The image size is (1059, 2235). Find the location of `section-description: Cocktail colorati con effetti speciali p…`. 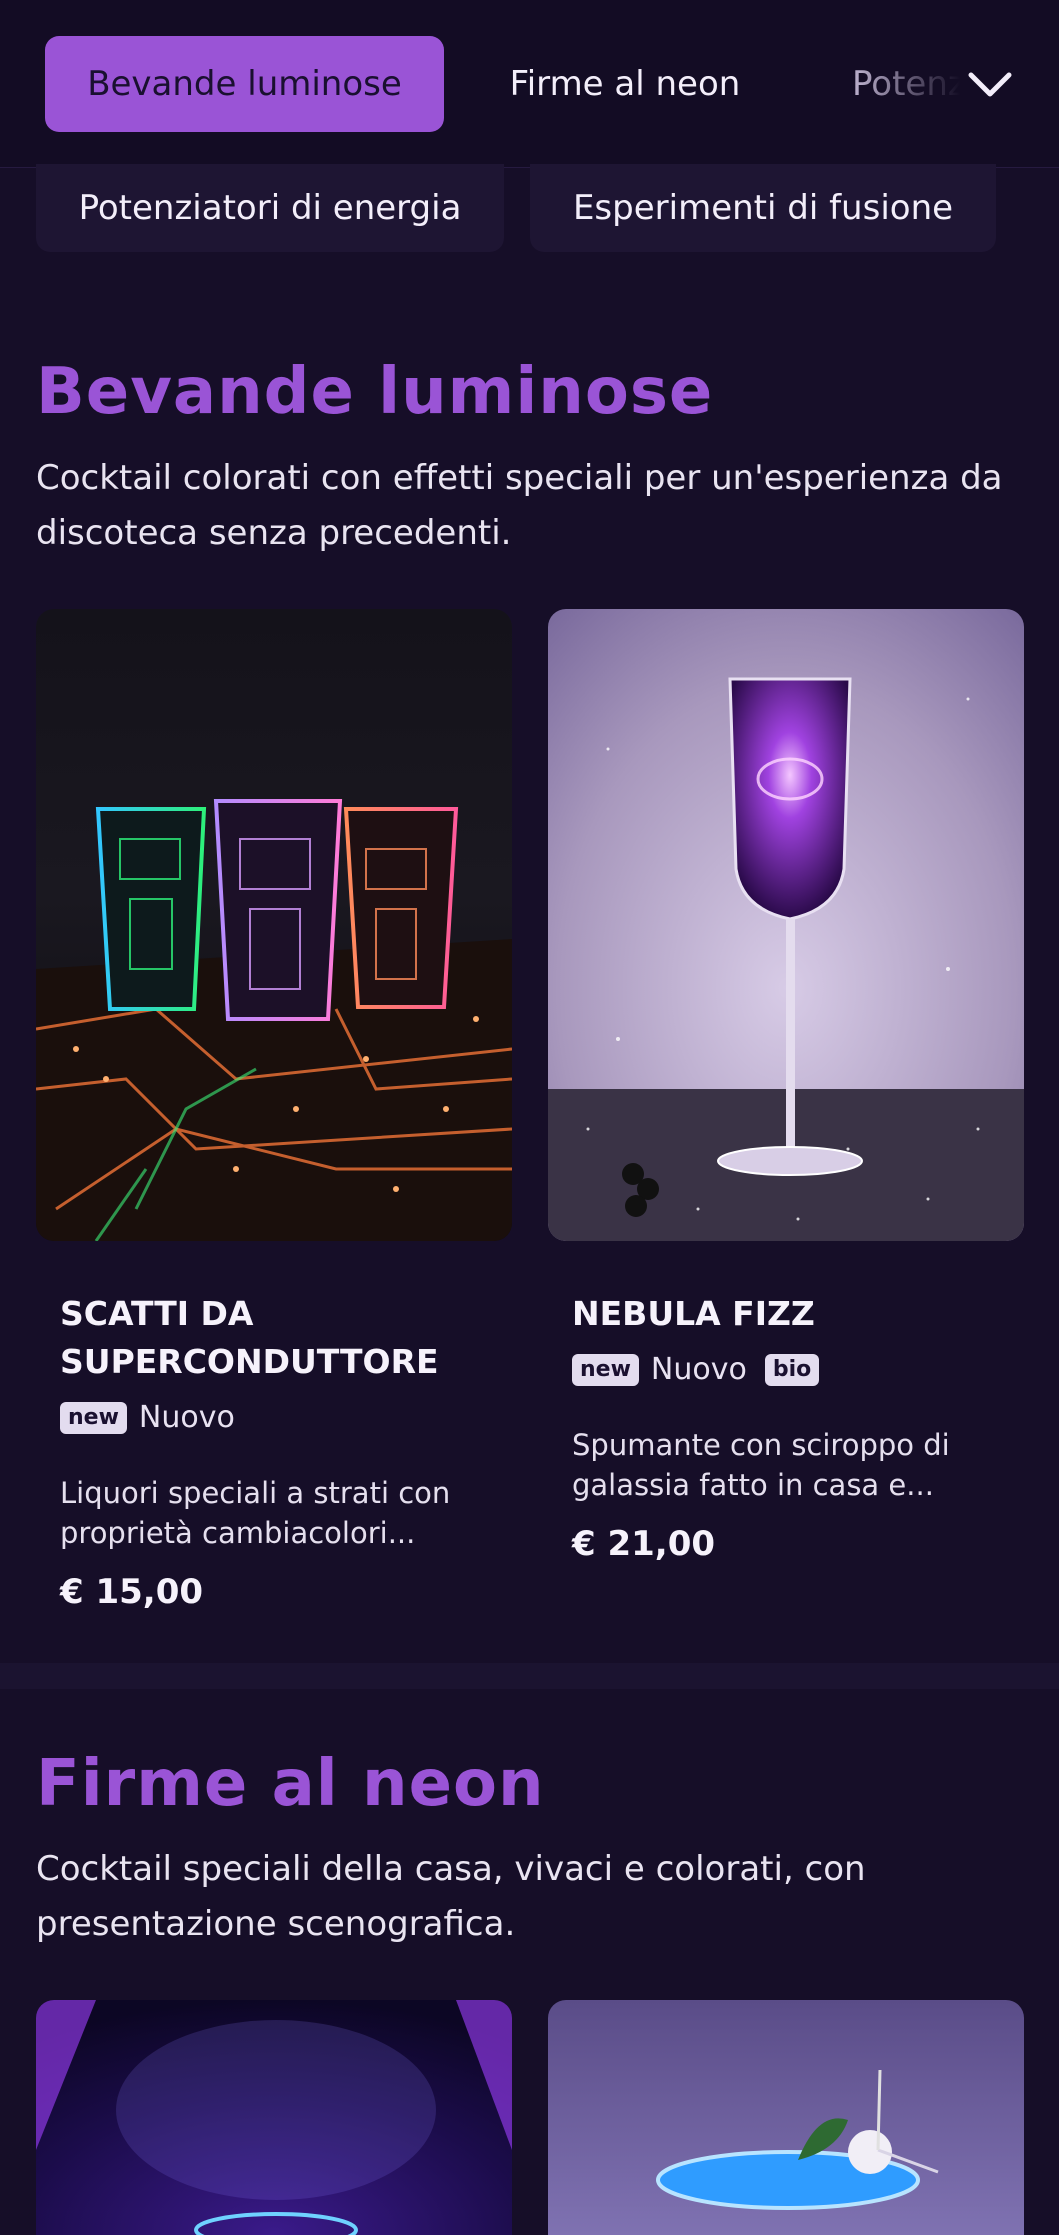

section-description: Cocktail colorati con effetti speciali p… is located at coordinates (519, 505).